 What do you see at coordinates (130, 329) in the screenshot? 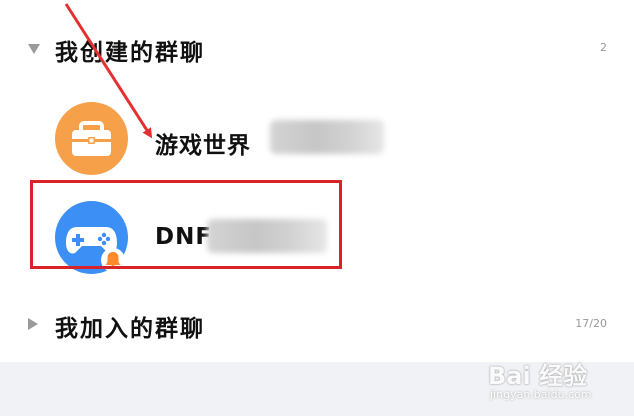
I see `section-title: 我加入的群聊` at bounding box center [130, 329].